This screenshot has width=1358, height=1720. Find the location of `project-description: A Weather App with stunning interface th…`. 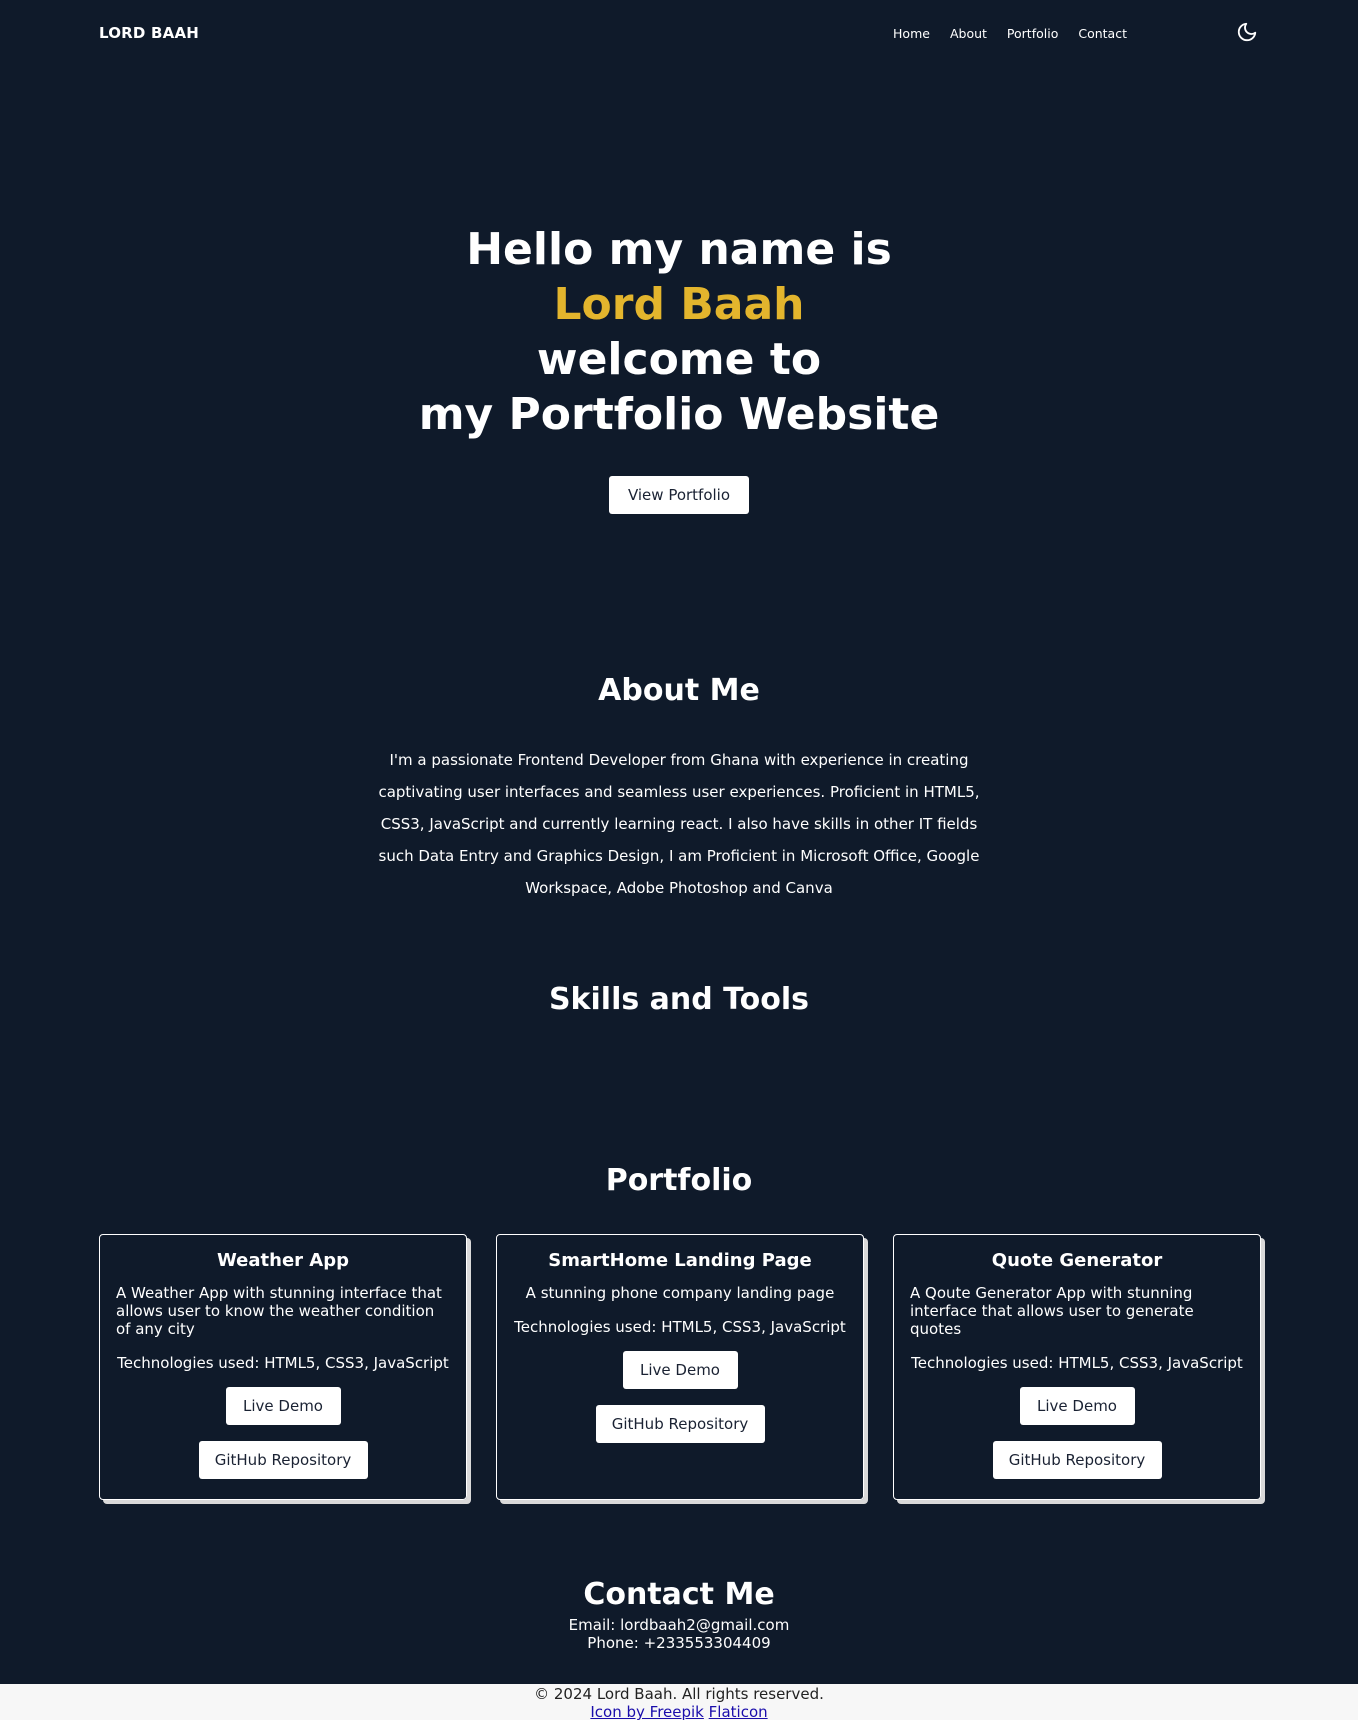

project-description: A Weather App with stunning interface th… is located at coordinates (279, 1311).